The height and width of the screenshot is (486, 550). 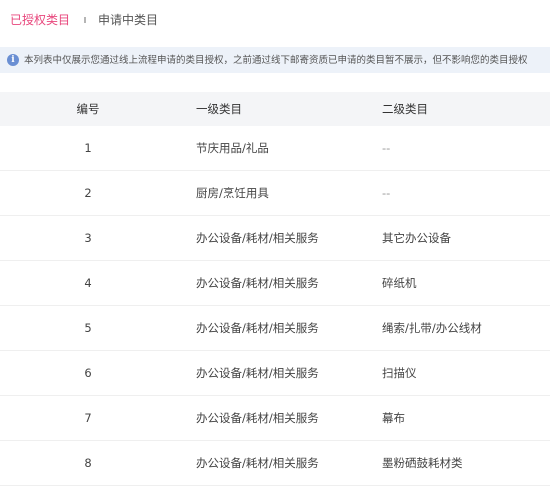 What do you see at coordinates (88, 328) in the screenshot?
I see `row-number: 5` at bounding box center [88, 328].